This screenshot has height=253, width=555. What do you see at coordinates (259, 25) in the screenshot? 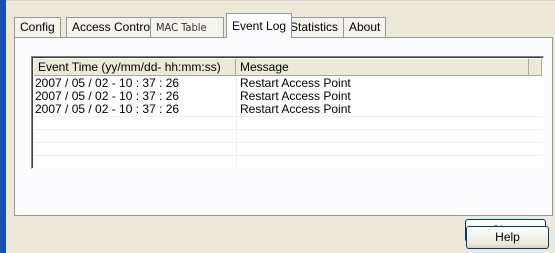
I see `tab-event-log: Event Log` at bounding box center [259, 25].